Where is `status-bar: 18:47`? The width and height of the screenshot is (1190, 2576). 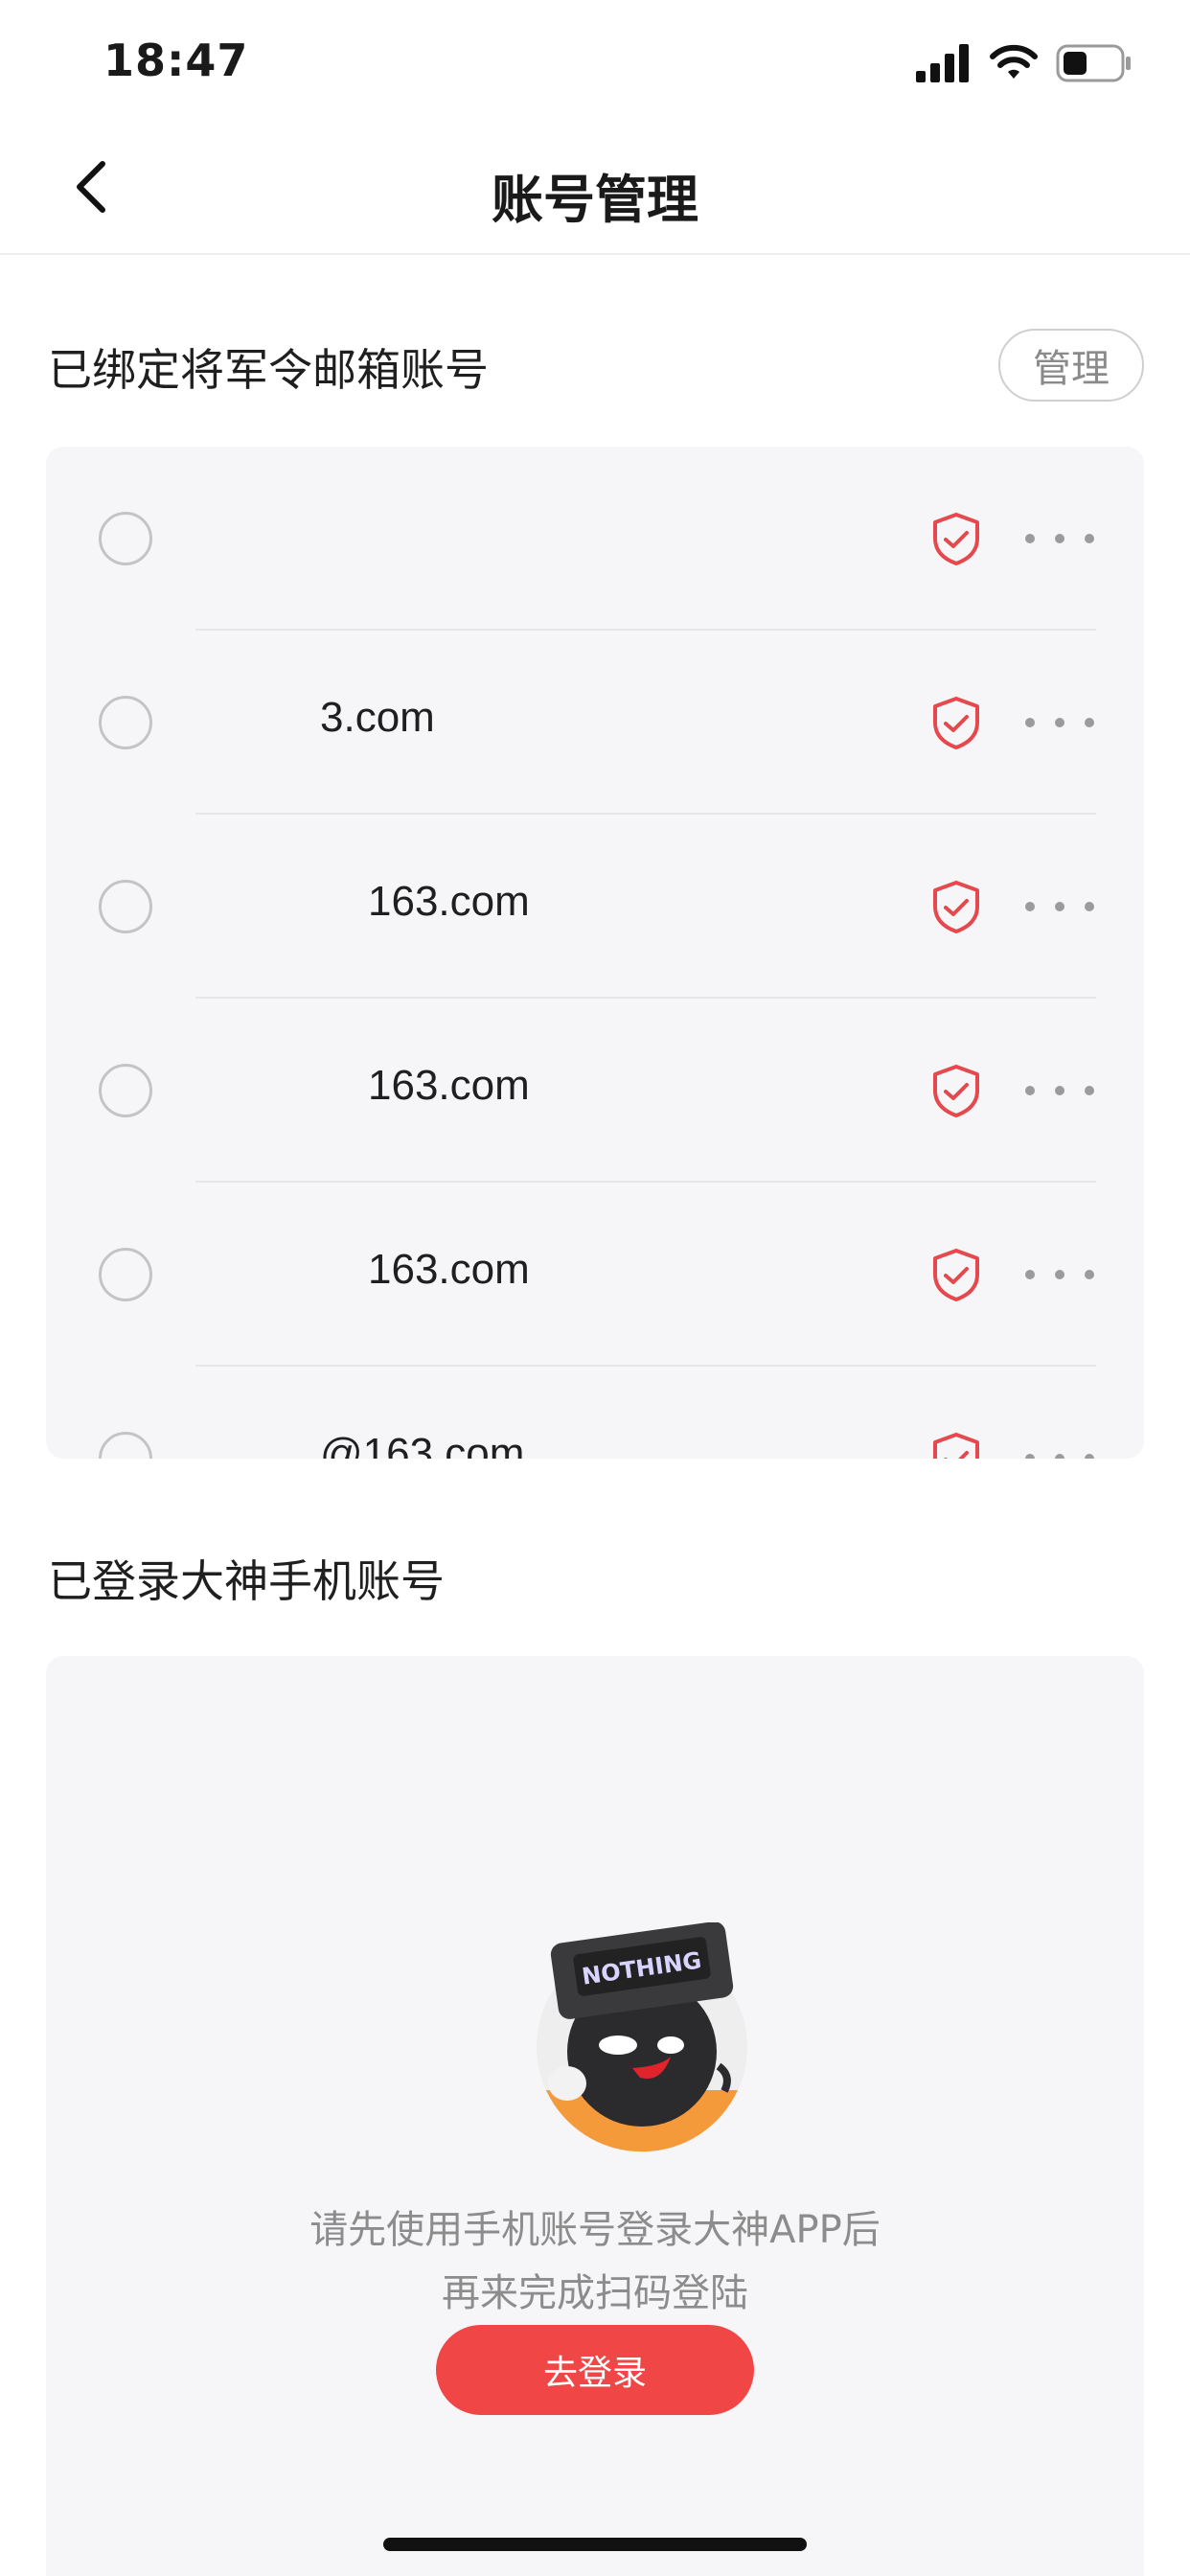
status-bar: 18:47 is located at coordinates (595, 63).